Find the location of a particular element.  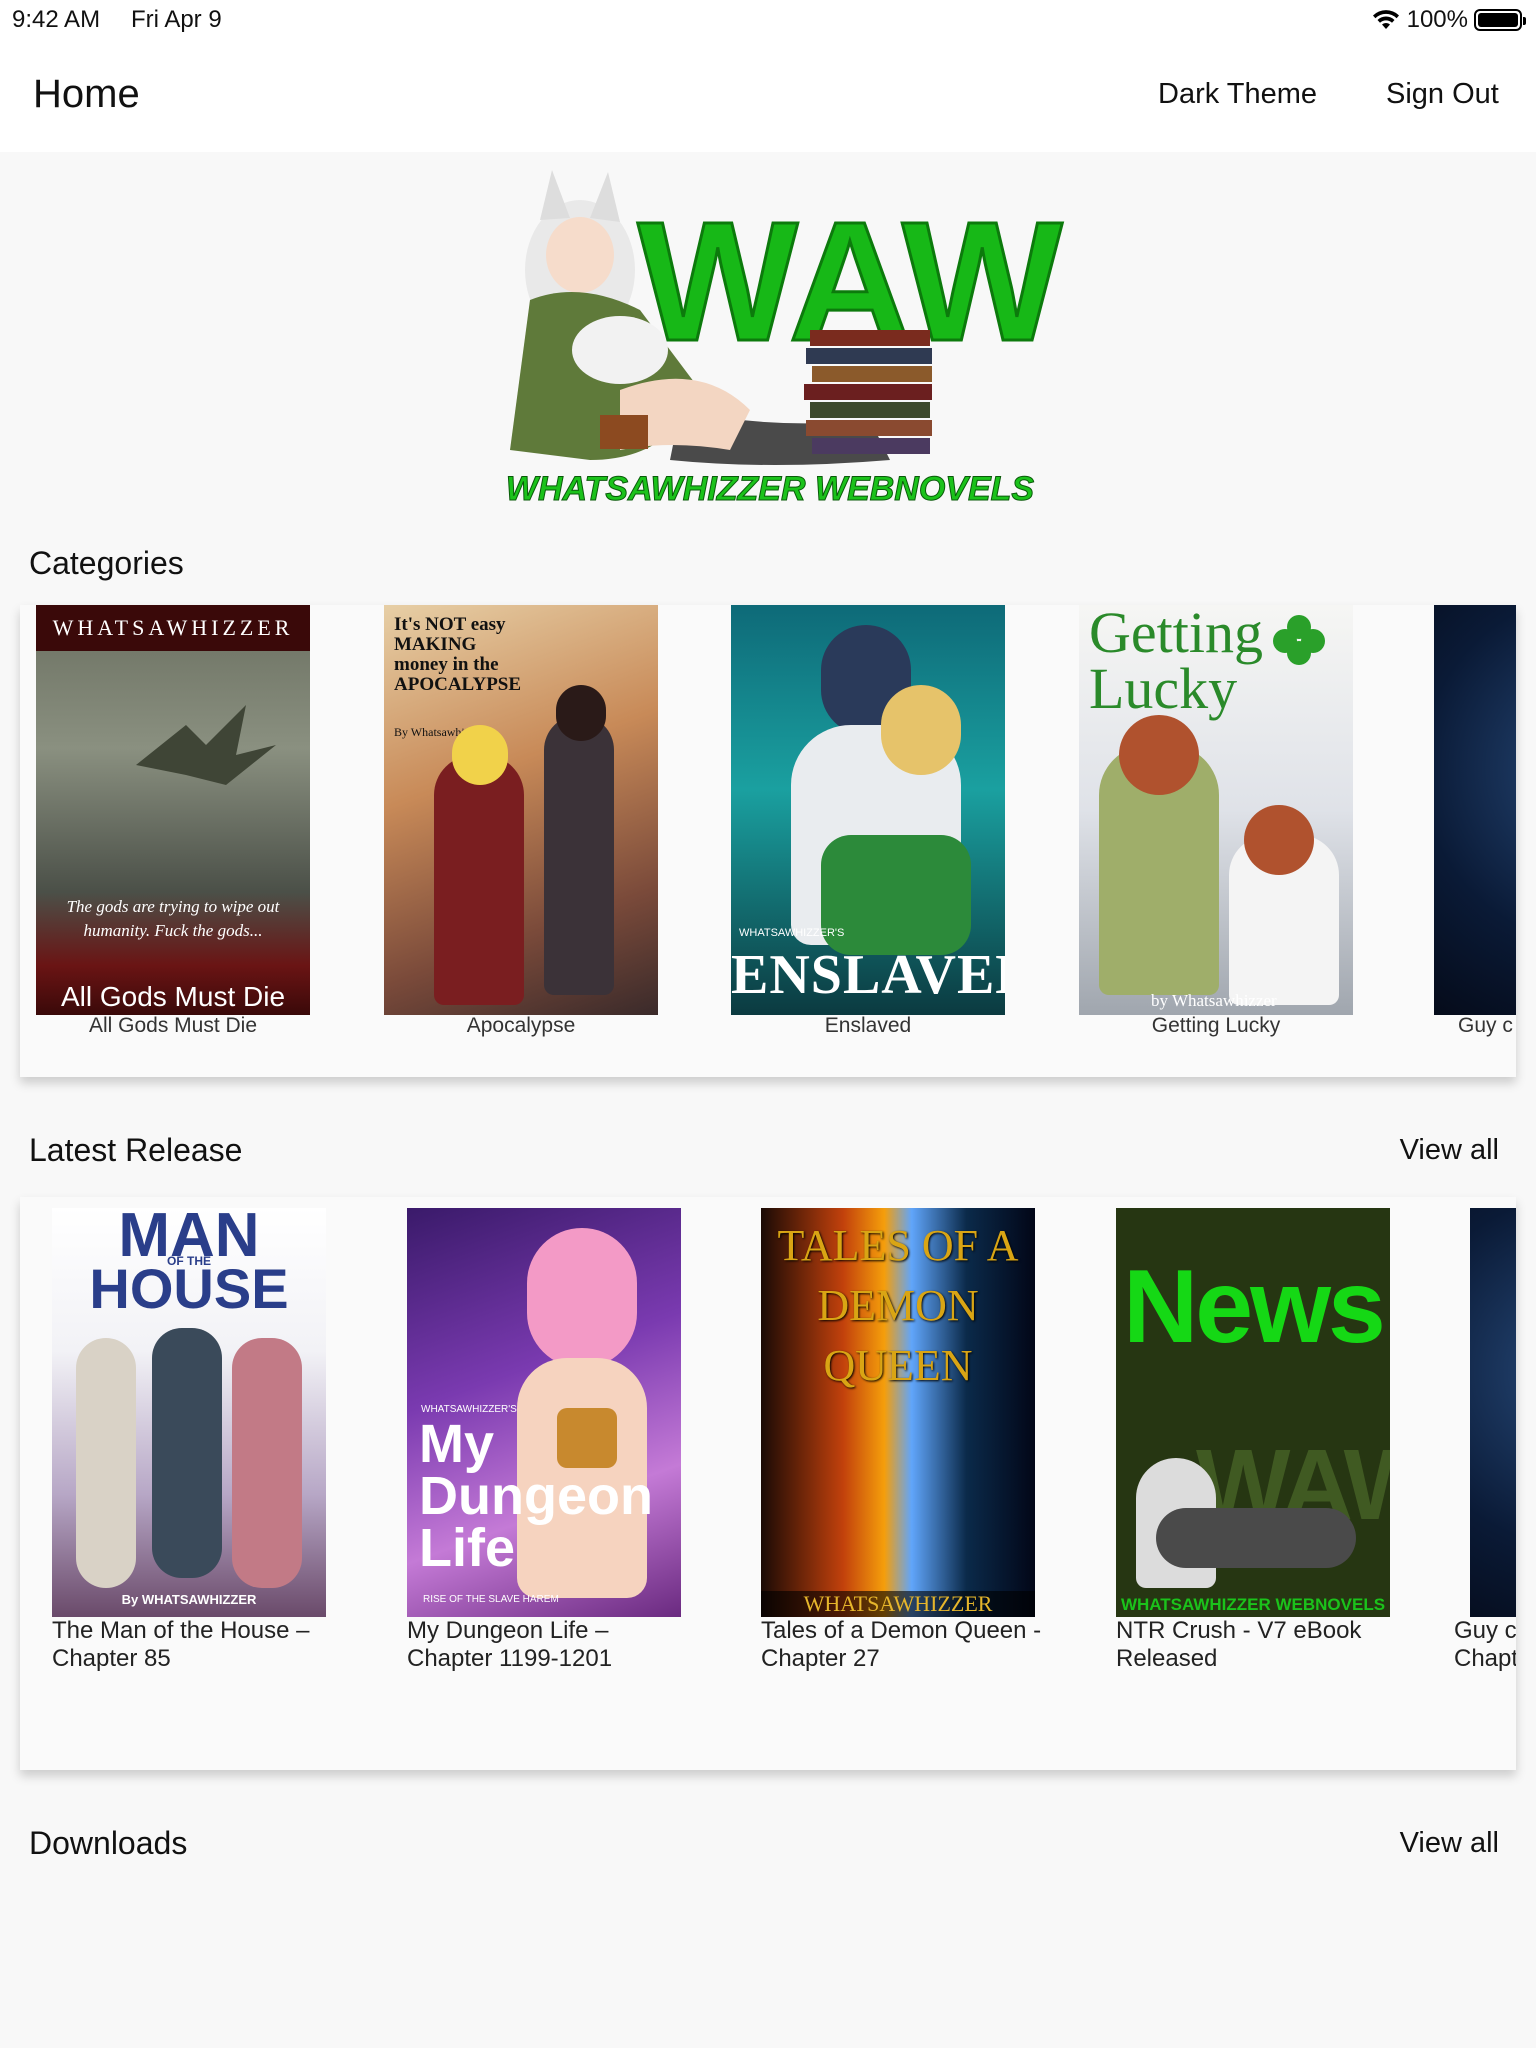

category-label: Apocalypse is located at coordinates (521, 1025).